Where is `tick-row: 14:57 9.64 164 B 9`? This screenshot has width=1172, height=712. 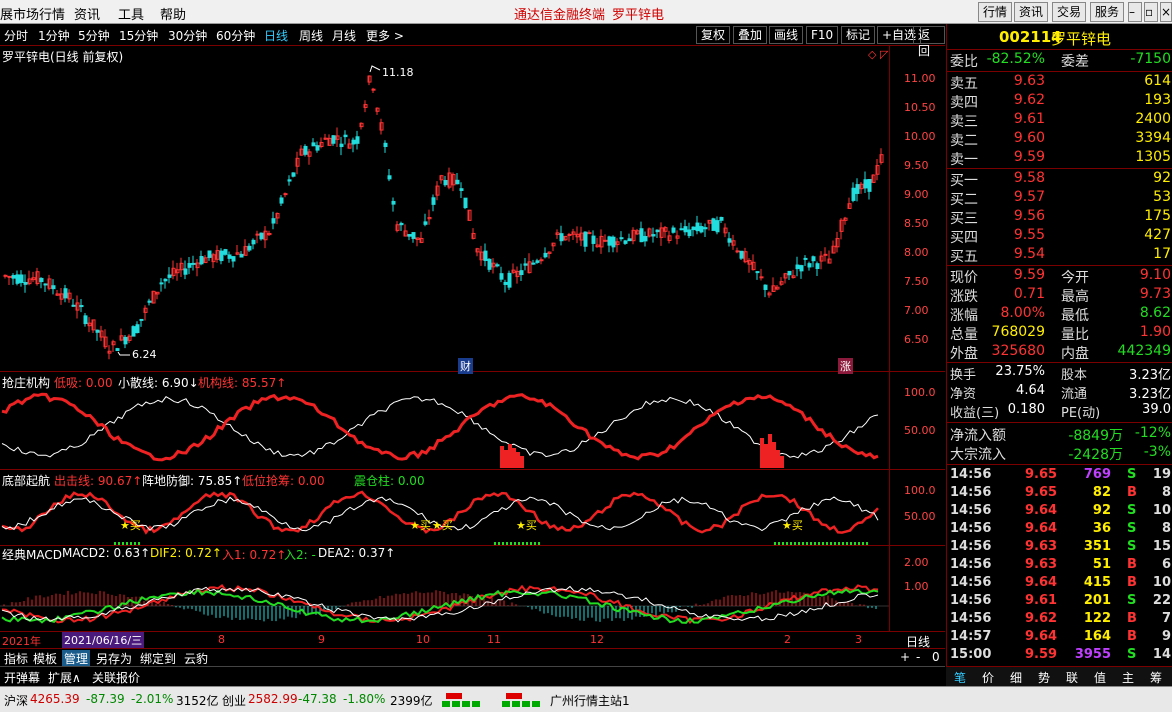
tick-row: 14:57 9.64 164 B 9 is located at coordinates (1059, 638).